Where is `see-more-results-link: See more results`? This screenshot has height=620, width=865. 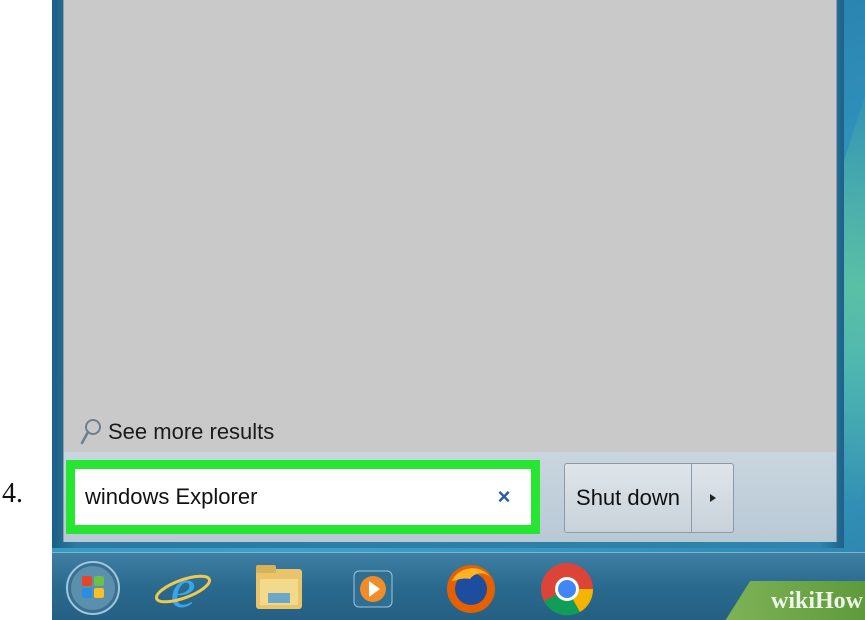 see-more-results-link: See more results is located at coordinates (177, 432).